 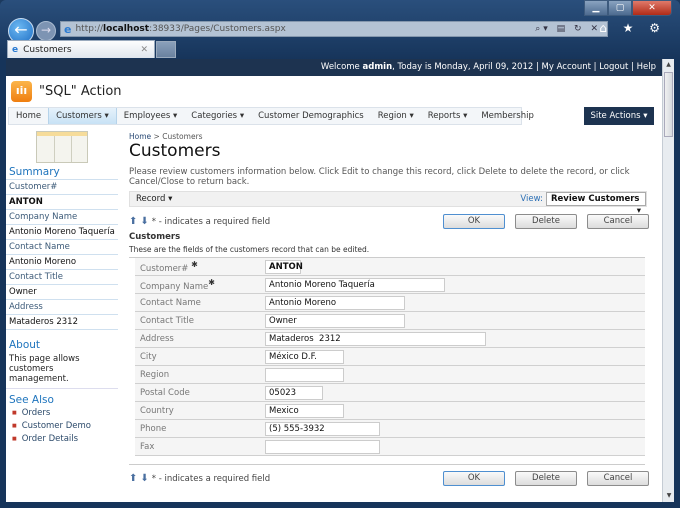 I want to click on see-also-link-order-details: Order Details, so click(x=62, y=439).